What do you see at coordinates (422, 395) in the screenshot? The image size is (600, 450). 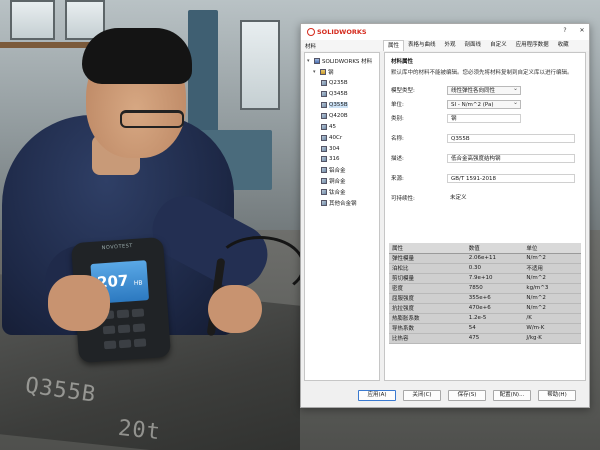 I see `close-button: 关闭(C)` at bounding box center [422, 395].